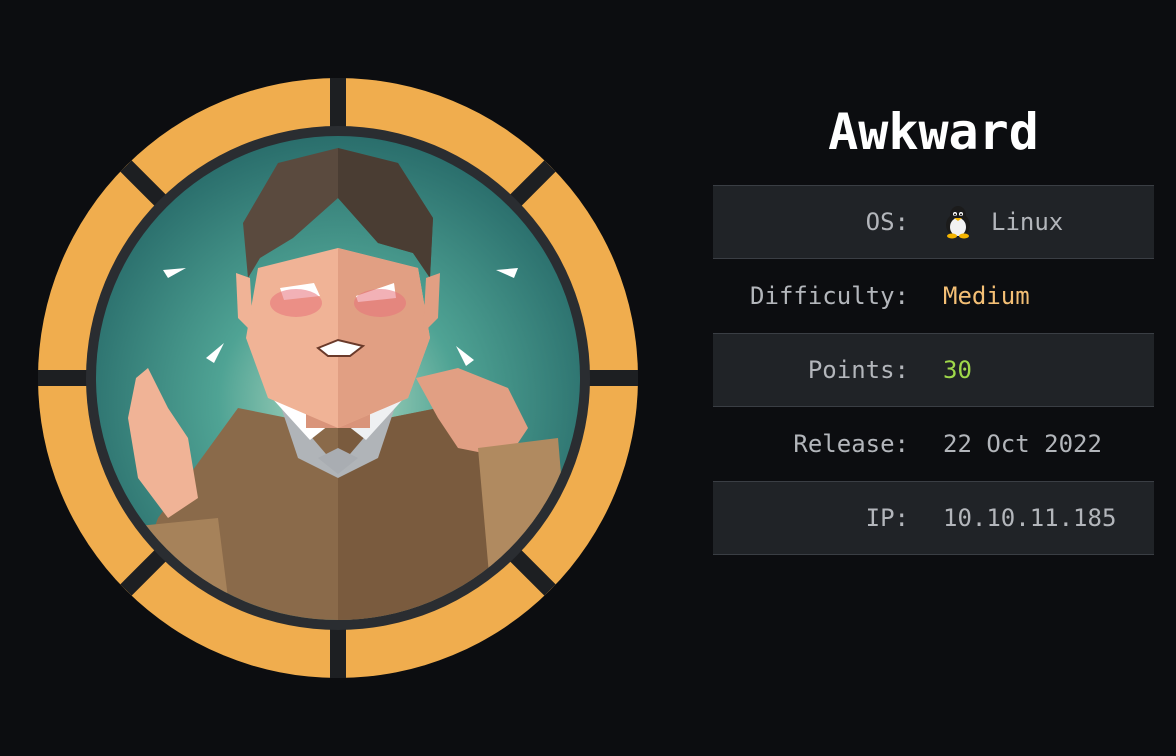  I want to click on release-value: 22 Oct 2022, so click(1022, 444).